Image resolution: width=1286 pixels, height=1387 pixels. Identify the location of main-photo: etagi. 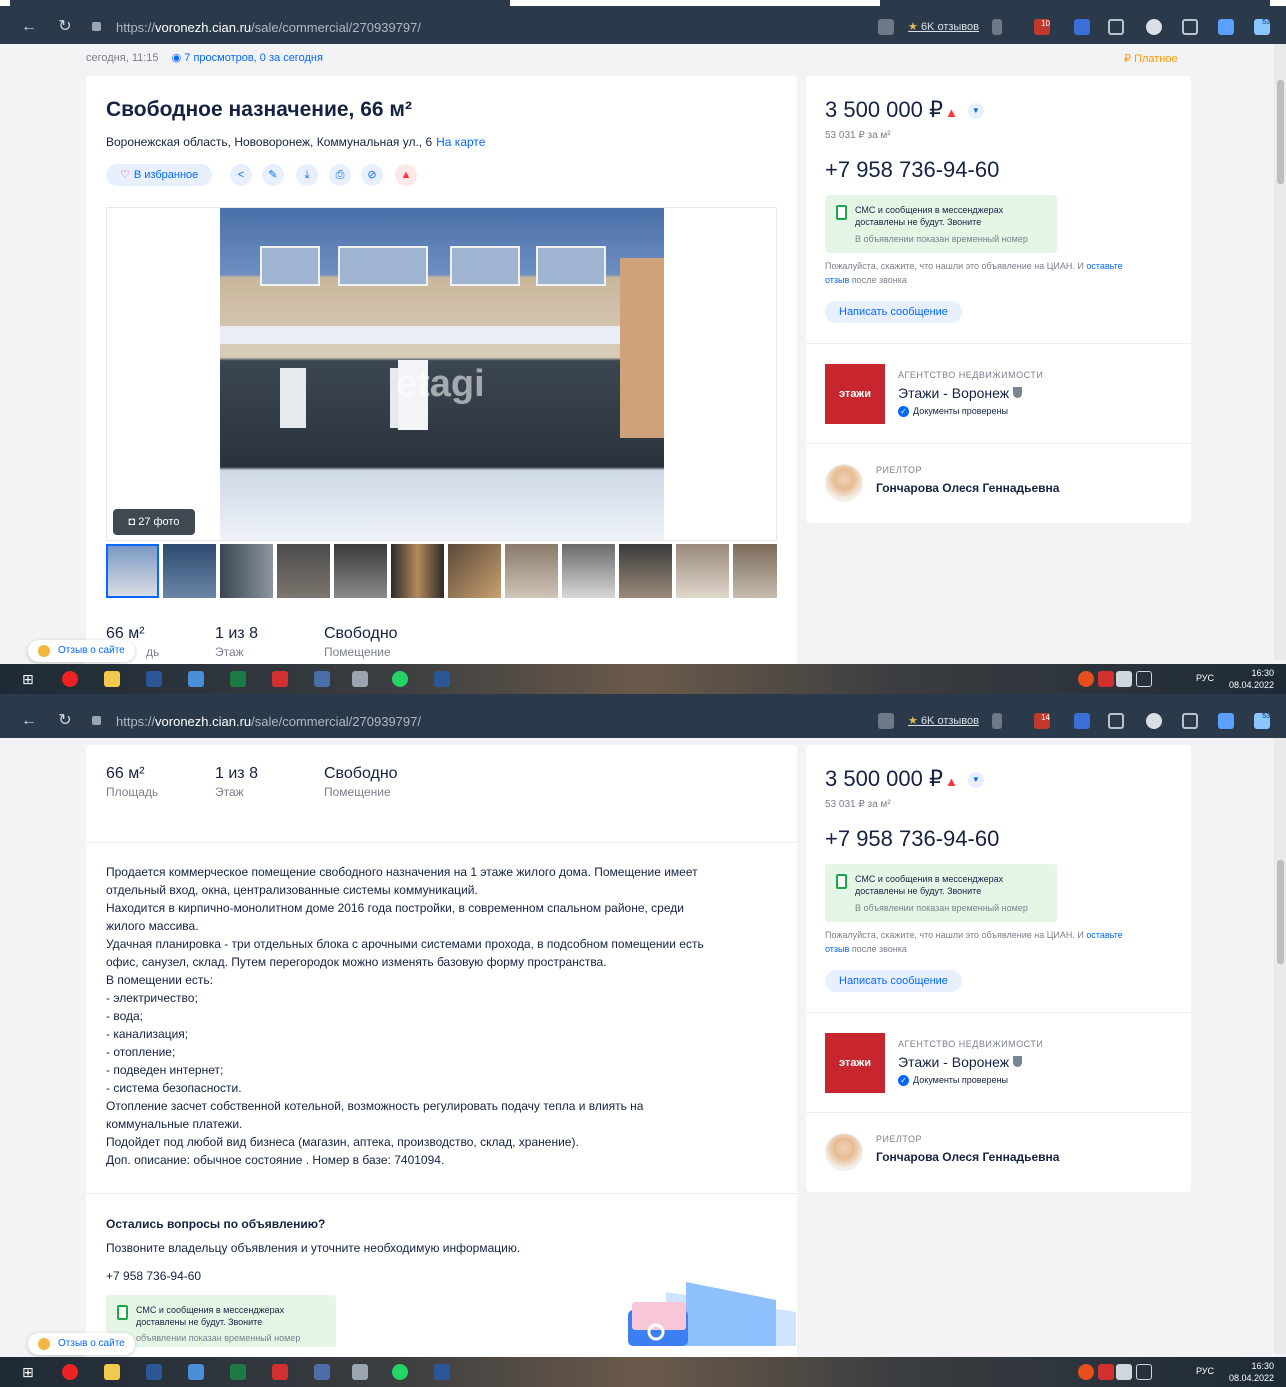
(442, 374).